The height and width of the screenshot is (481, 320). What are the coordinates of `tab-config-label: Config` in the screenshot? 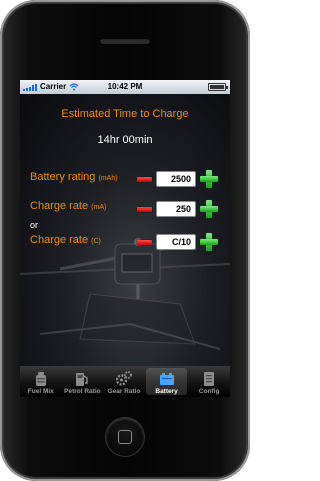 It's located at (209, 391).